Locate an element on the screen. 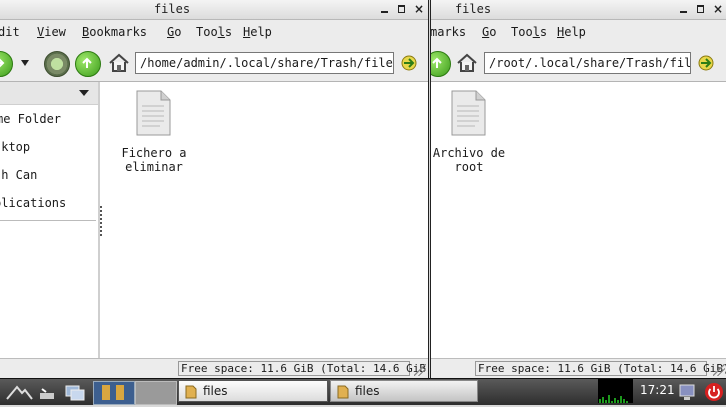 The width and height of the screenshot is (726, 407). menu-edit: Edit is located at coordinates (10, 32).